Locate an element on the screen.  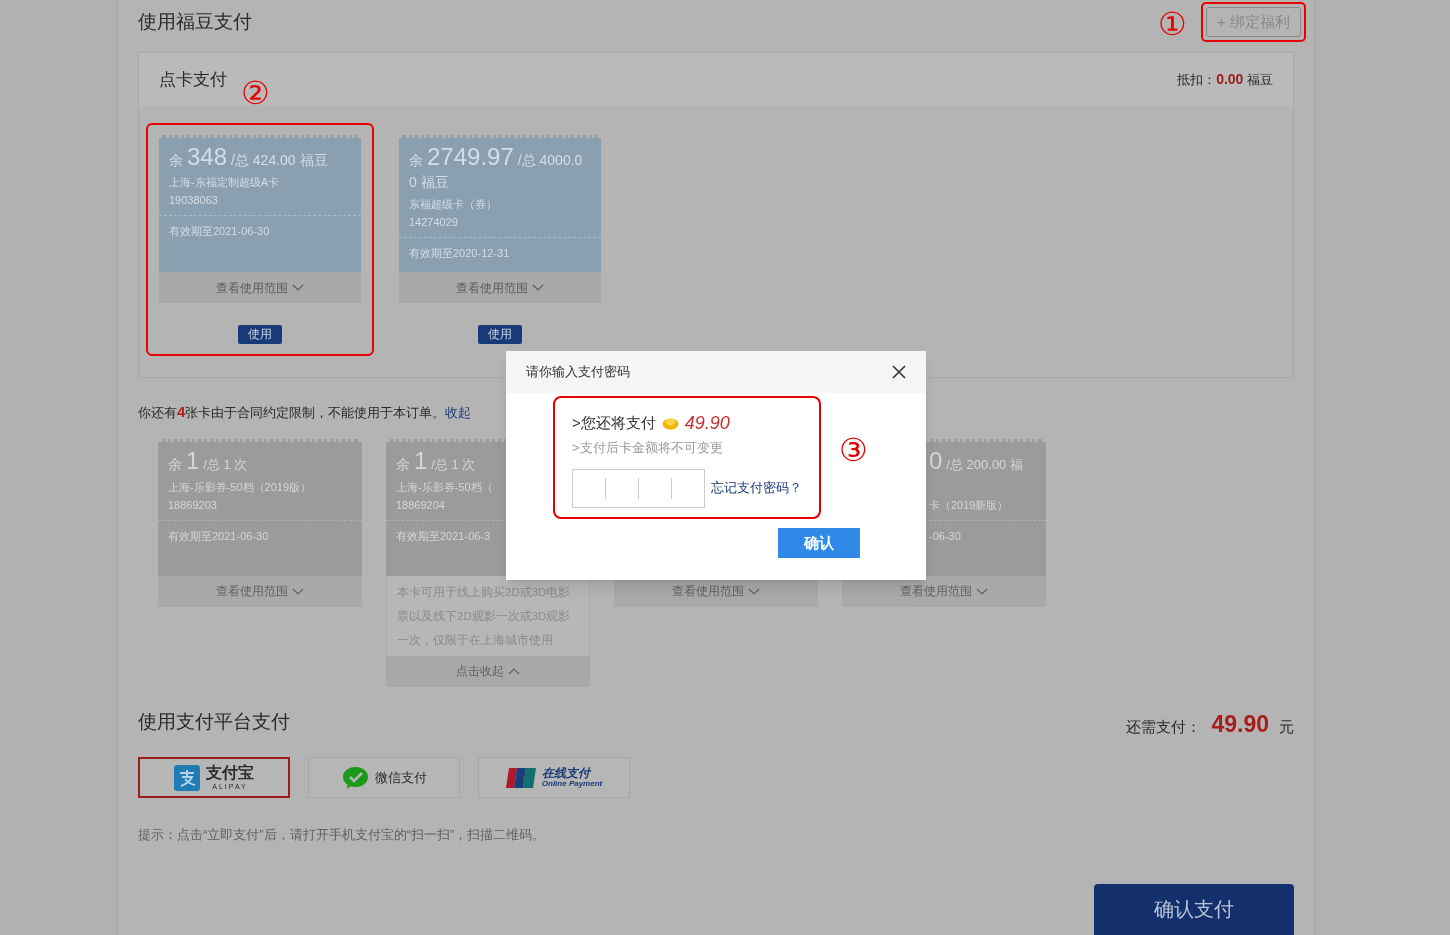
payment-label: 在线支付 is located at coordinates (565, 773).